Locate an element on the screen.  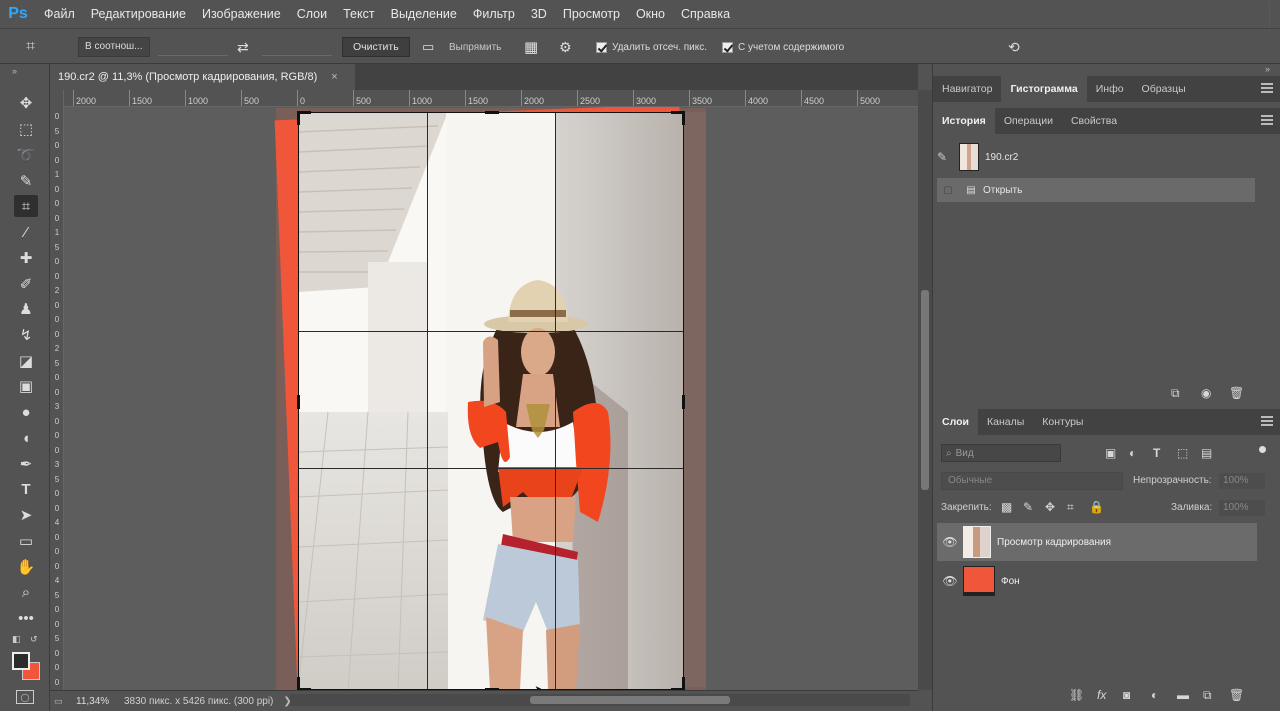
tab-navigator: Навигатор is located at coordinates (967, 89).